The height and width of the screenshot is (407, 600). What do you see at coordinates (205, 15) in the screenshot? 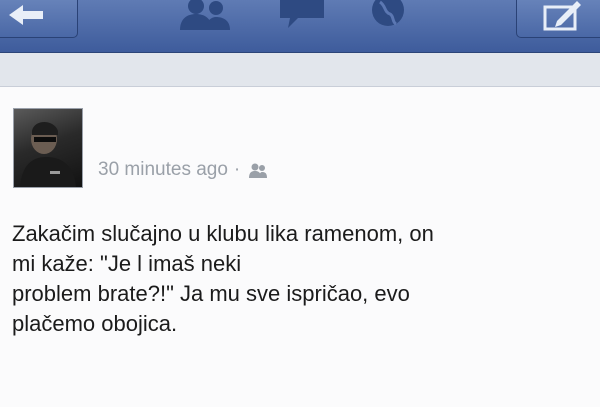
I see `friend-requests-icon` at bounding box center [205, 15].